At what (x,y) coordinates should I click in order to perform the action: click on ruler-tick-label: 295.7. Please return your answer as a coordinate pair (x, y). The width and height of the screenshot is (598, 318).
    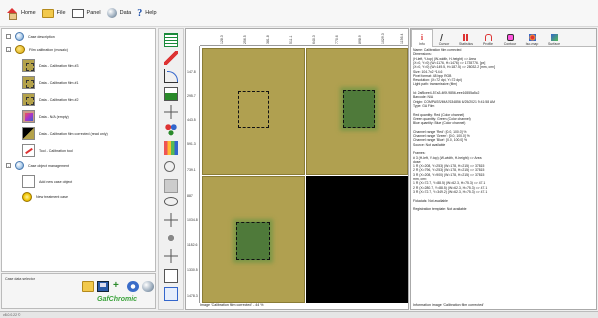
    Looking at the image, I should click on (191, 96).